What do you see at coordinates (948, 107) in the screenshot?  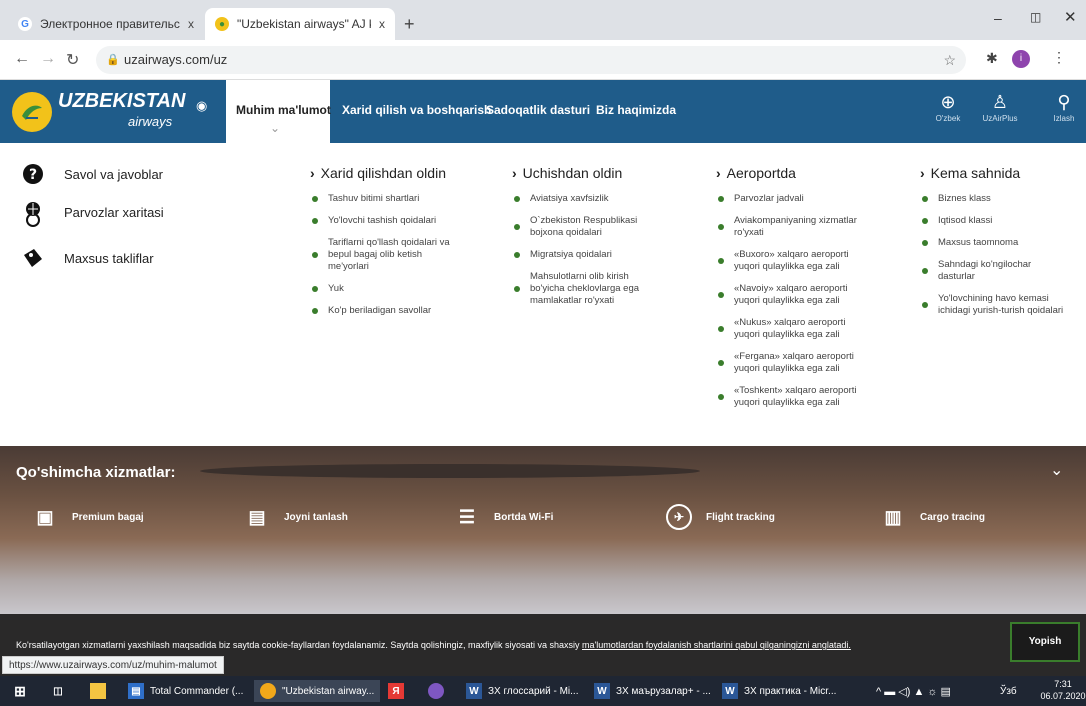 I see `language-button: ⊕ O'zbek` at bounding box center [948, 107].